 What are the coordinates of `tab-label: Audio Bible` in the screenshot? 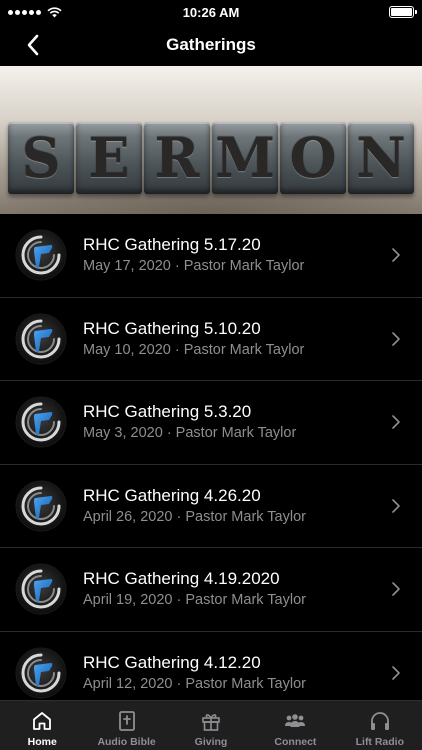 It's located at (126, 742).